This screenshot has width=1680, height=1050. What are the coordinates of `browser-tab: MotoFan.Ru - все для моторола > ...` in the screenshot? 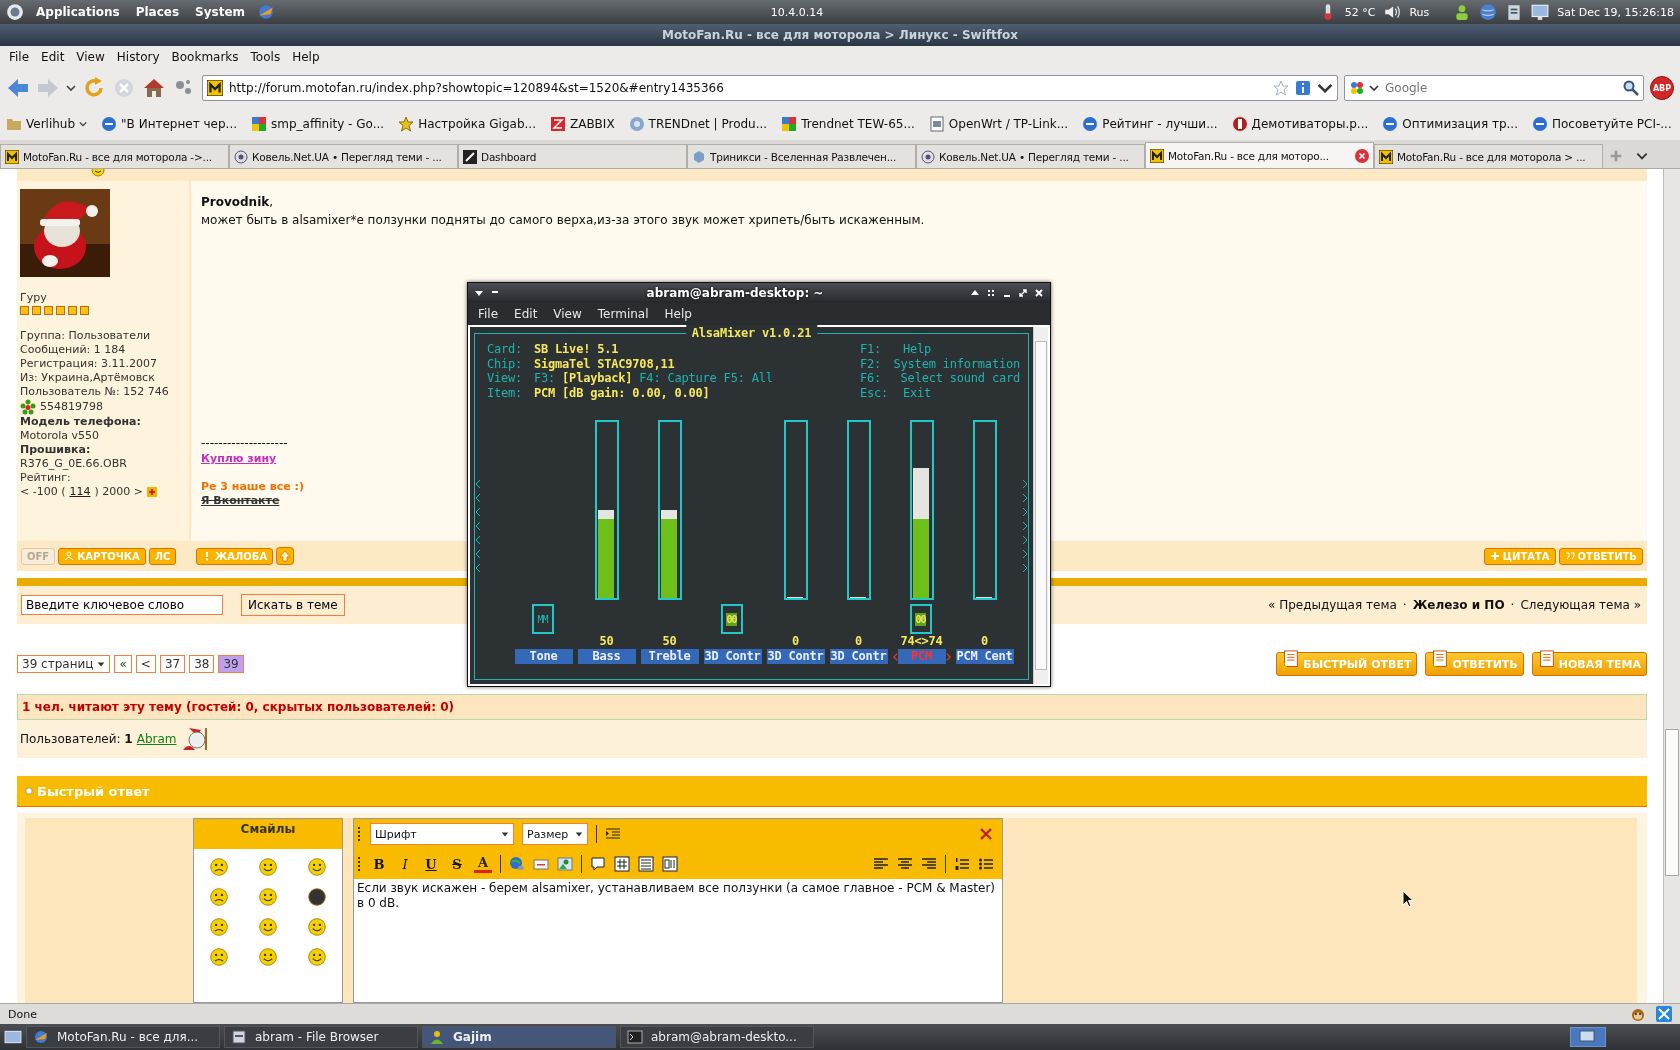 It's located at (1488, 156).